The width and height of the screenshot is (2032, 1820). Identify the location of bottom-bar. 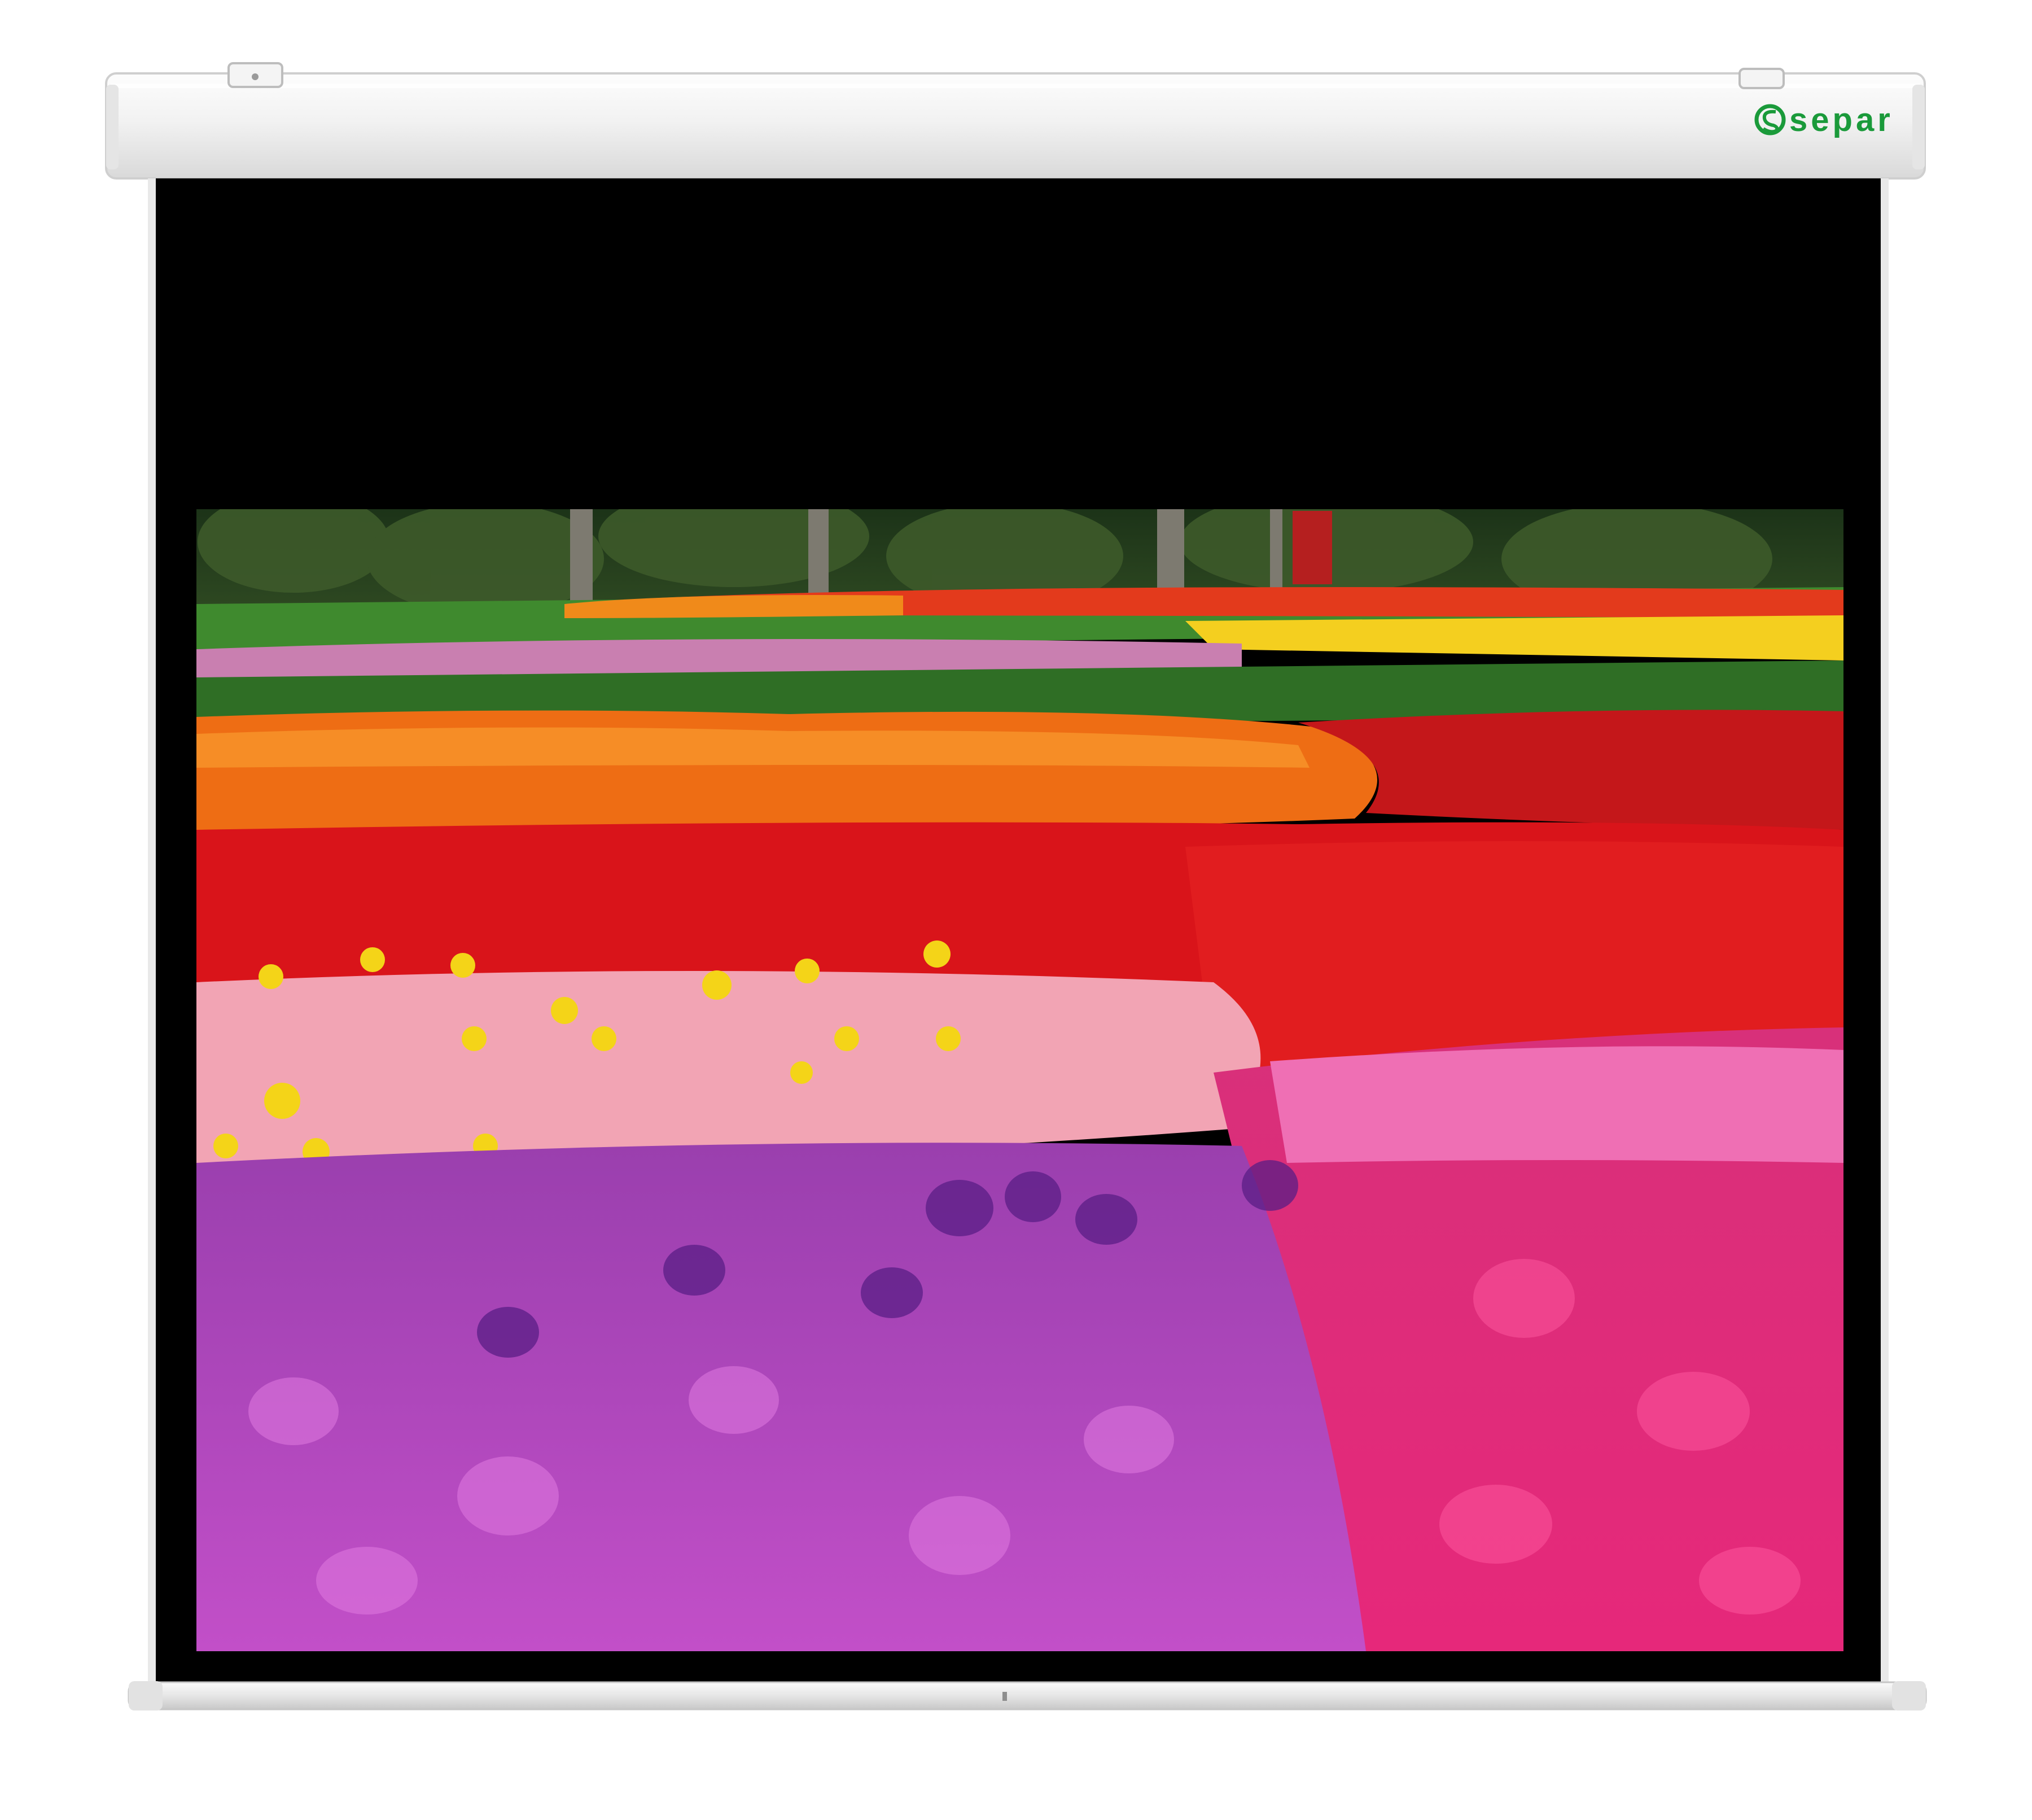
(1027, 1695).